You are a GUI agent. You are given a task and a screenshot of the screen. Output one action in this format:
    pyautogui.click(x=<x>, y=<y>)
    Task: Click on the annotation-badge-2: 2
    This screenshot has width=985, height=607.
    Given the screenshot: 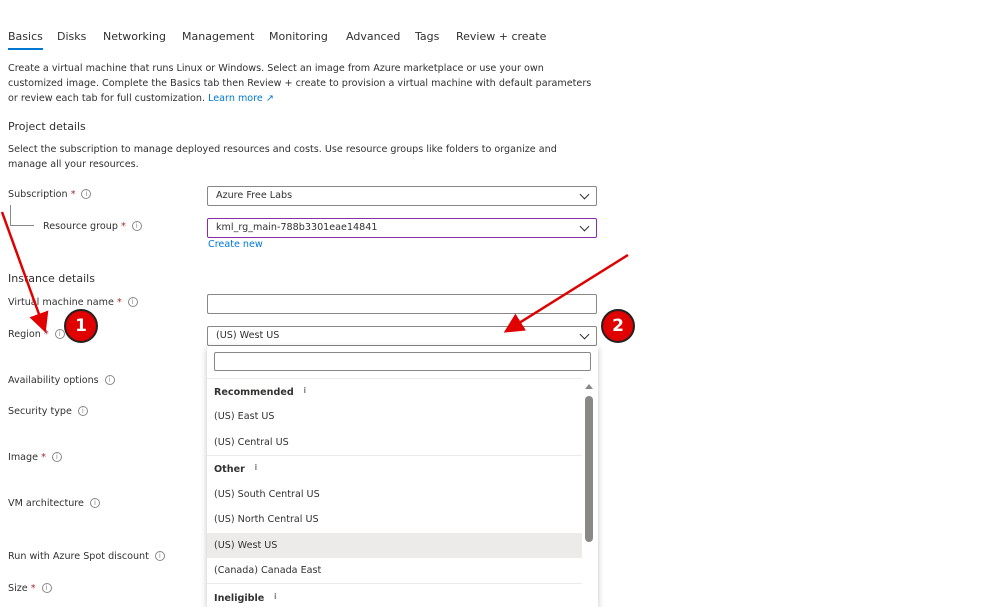 What is the action you would take?
    pyautogui.click(x=618, y=326)
    